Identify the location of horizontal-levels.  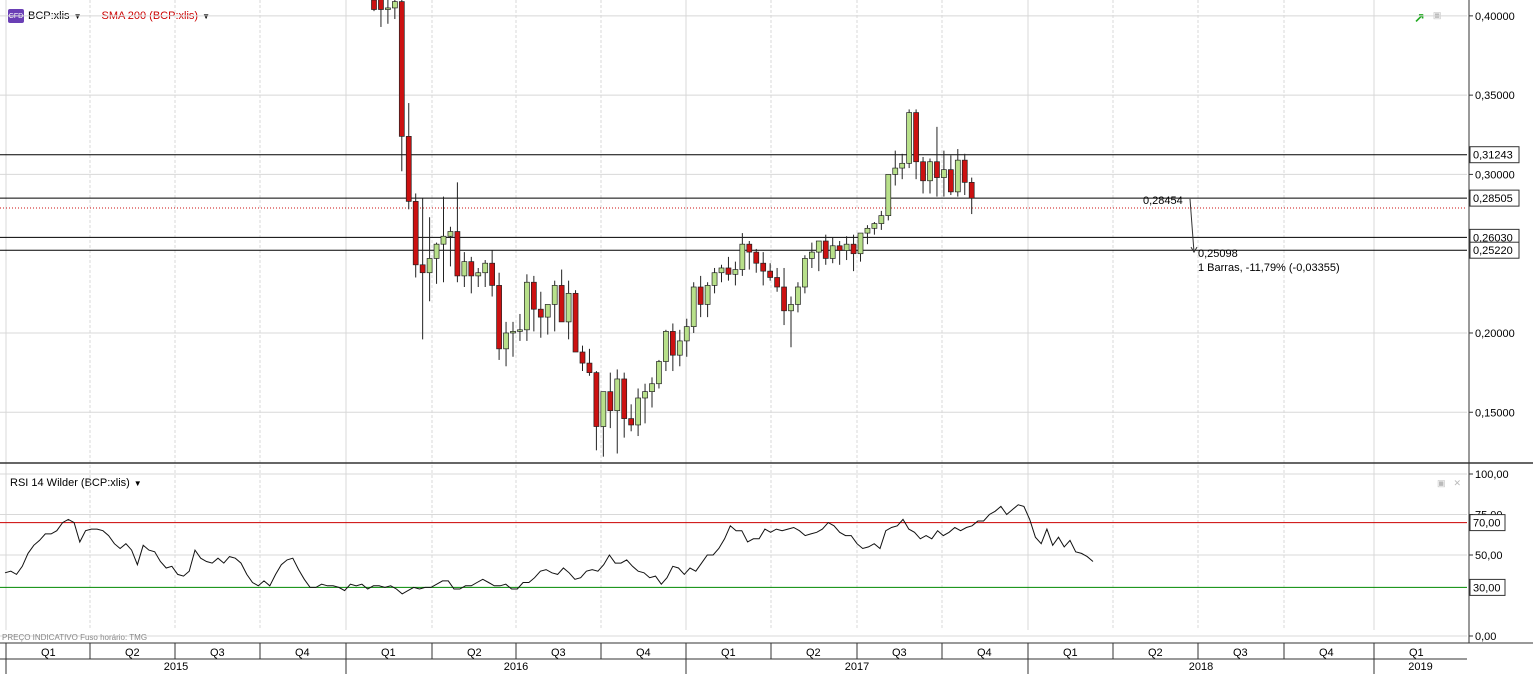
(733, 202).